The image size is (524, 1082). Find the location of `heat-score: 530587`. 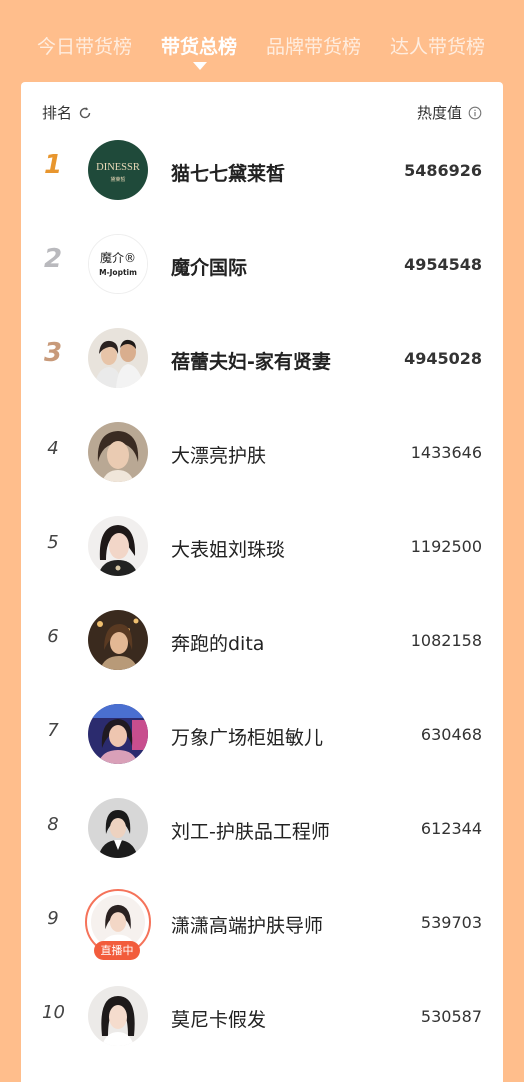

heat-score: 530587 is located at coordinates (451, 1016).